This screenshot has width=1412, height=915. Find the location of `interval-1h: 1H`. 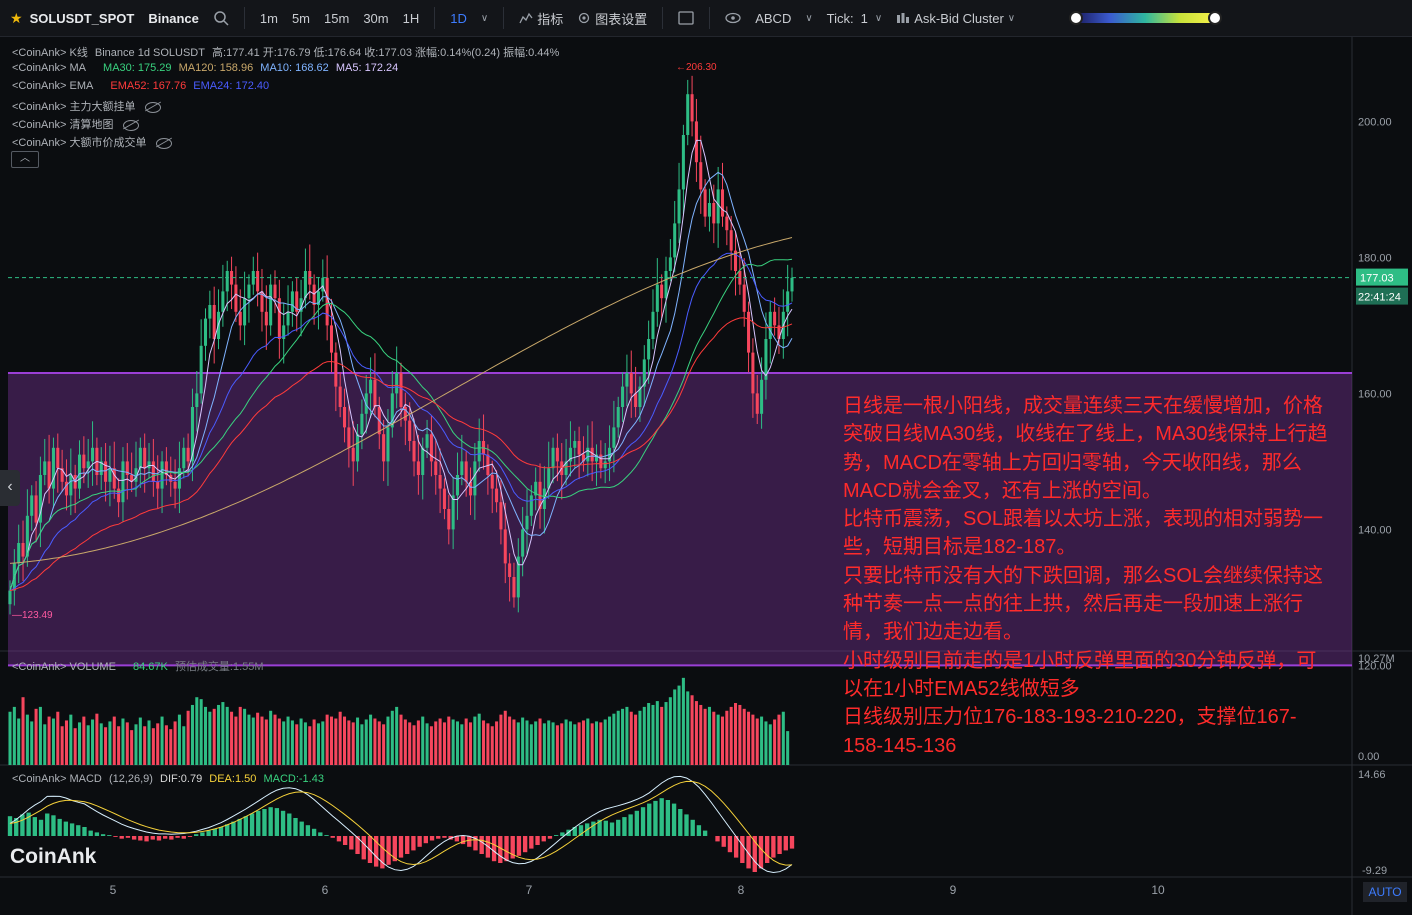

interval-1h: 1H is located at coordinates (411, 18).